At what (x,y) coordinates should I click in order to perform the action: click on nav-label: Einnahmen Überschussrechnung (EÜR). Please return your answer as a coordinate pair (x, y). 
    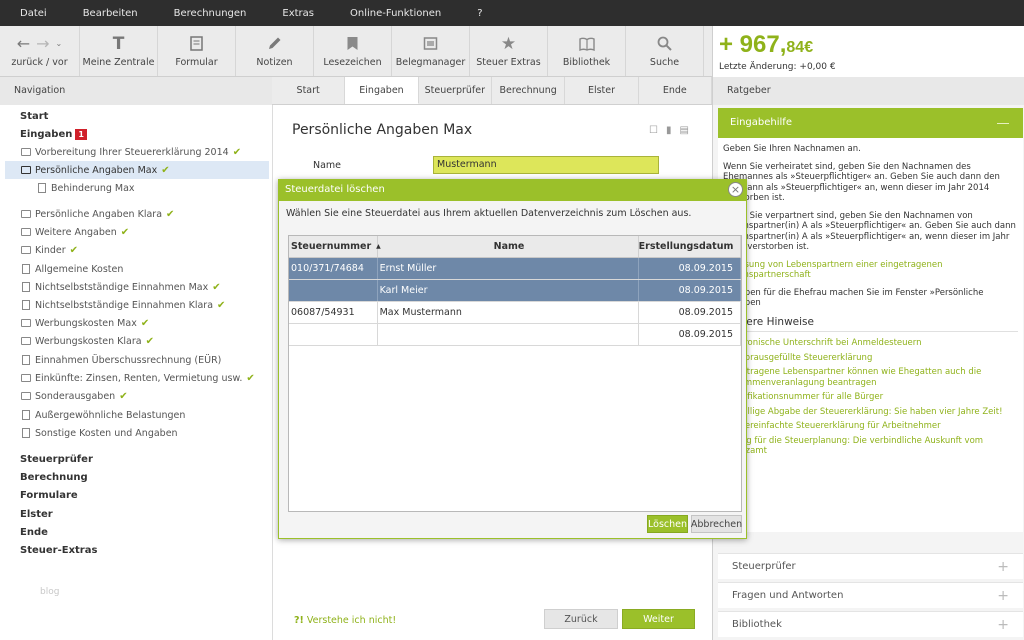
    Looking at the image, I should click on (128, 360).